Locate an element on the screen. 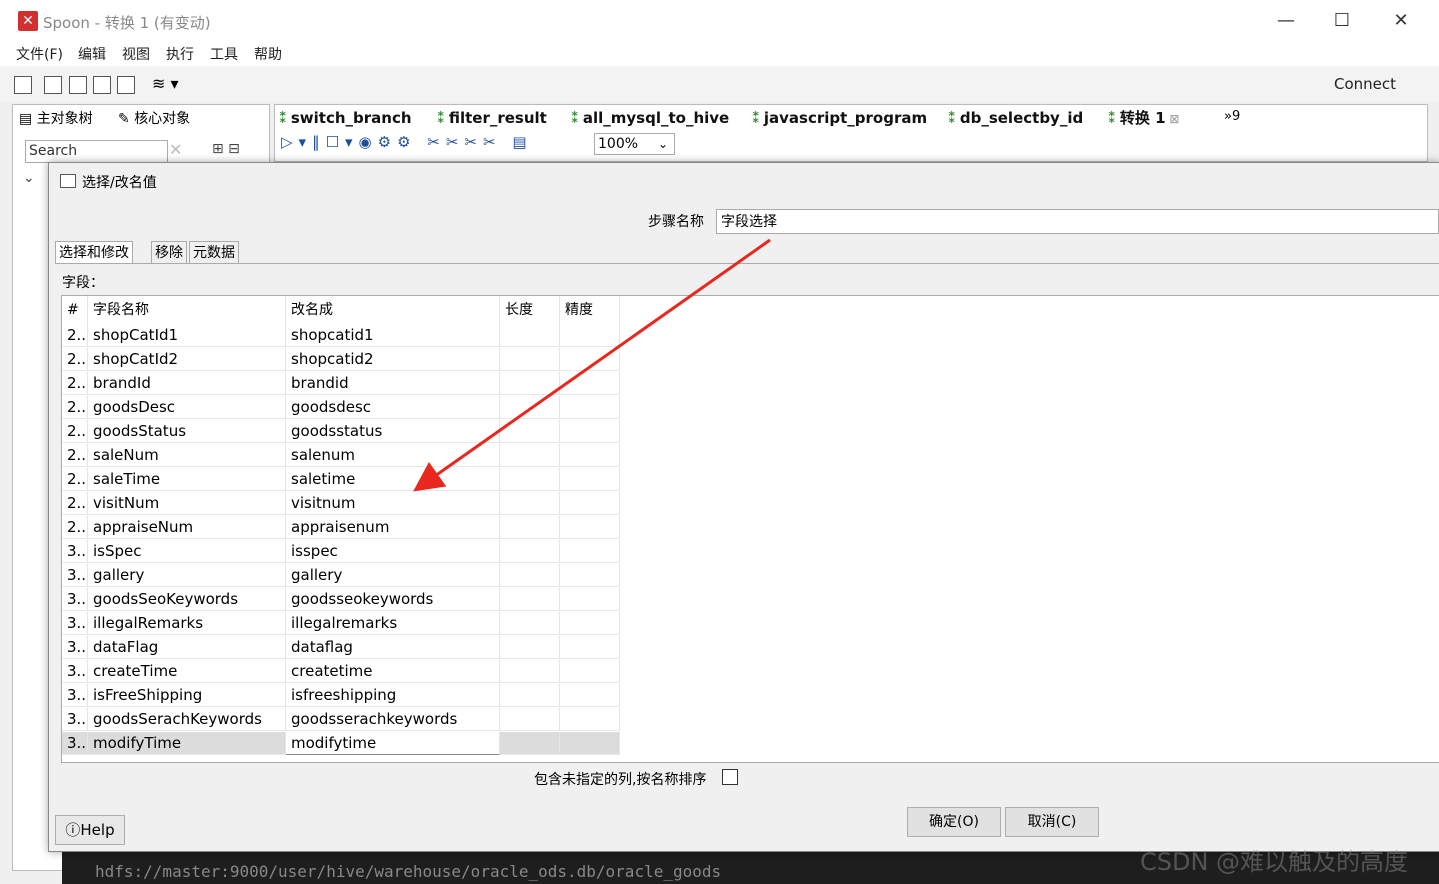 This screenshot has width=1439, height=884. annotation-arrow is located at coordinates (592, 365).